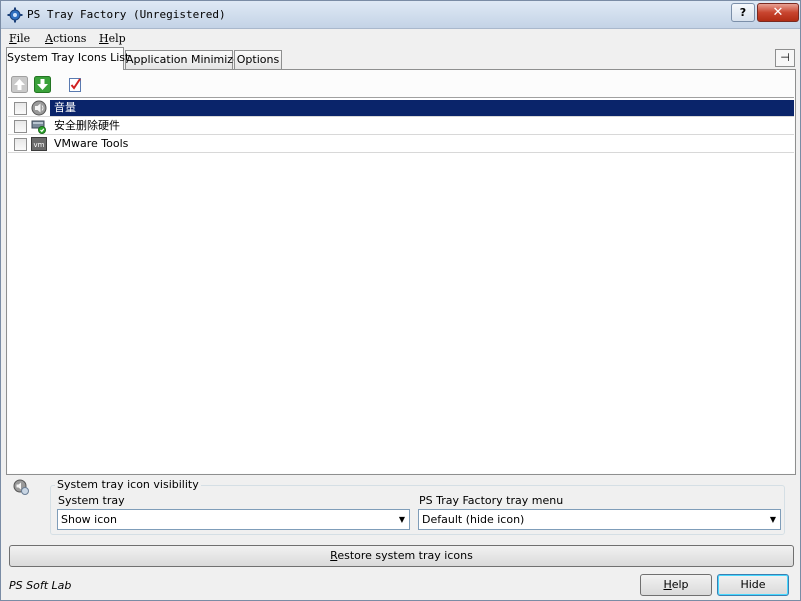 This screenshot has width=801, height=601. I want to click on visibility-group-title: System tray icon visibility, so click(128, 484).